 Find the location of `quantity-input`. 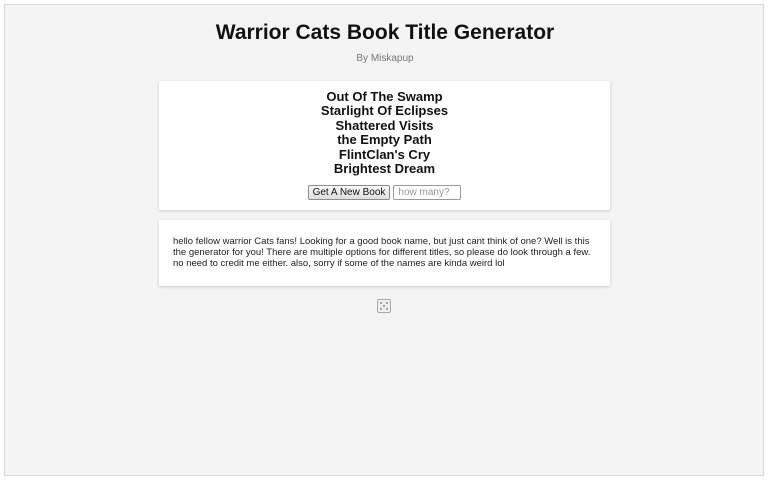

quantity-input is located at coordinates (427, 192).